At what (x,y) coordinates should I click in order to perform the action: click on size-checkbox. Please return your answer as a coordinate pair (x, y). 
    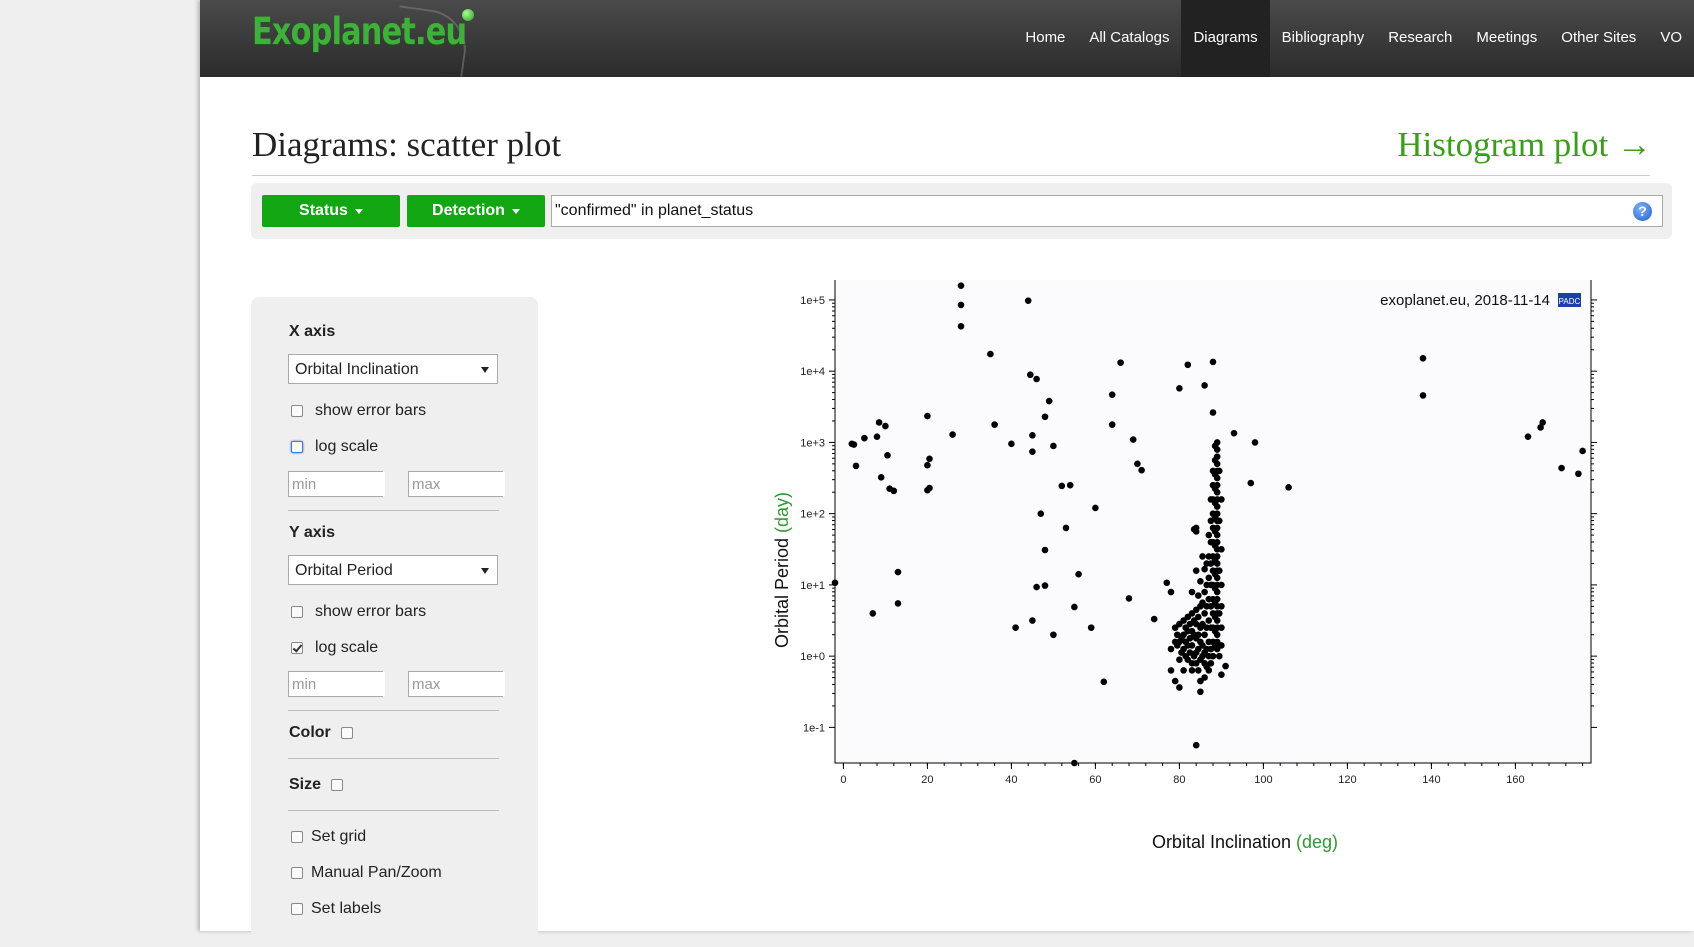
    Looking at the image, I should click on (337, 785).